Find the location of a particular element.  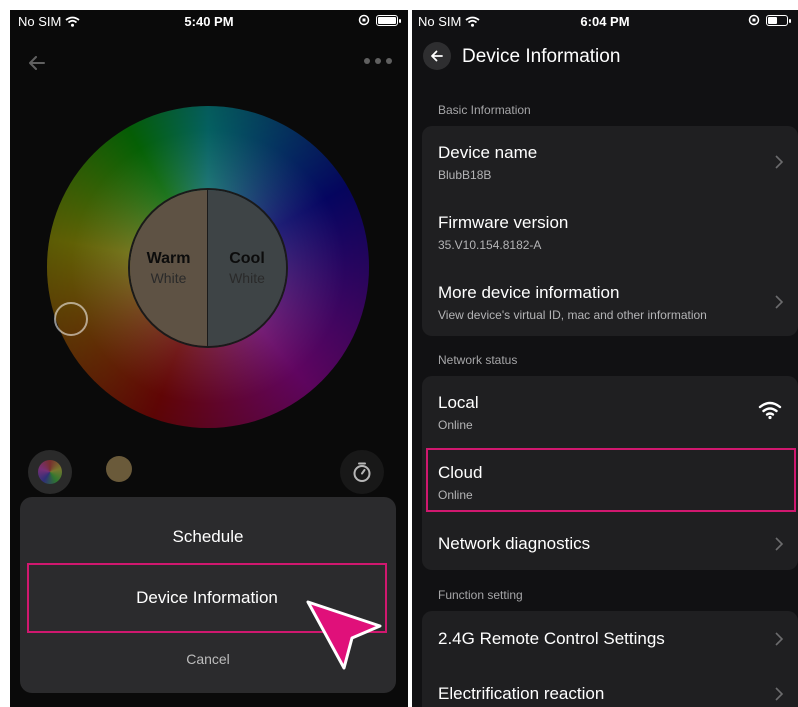

firmware-version-row: Firmware version 35.V10.154.8182-A is located at coordinates (610, 231).